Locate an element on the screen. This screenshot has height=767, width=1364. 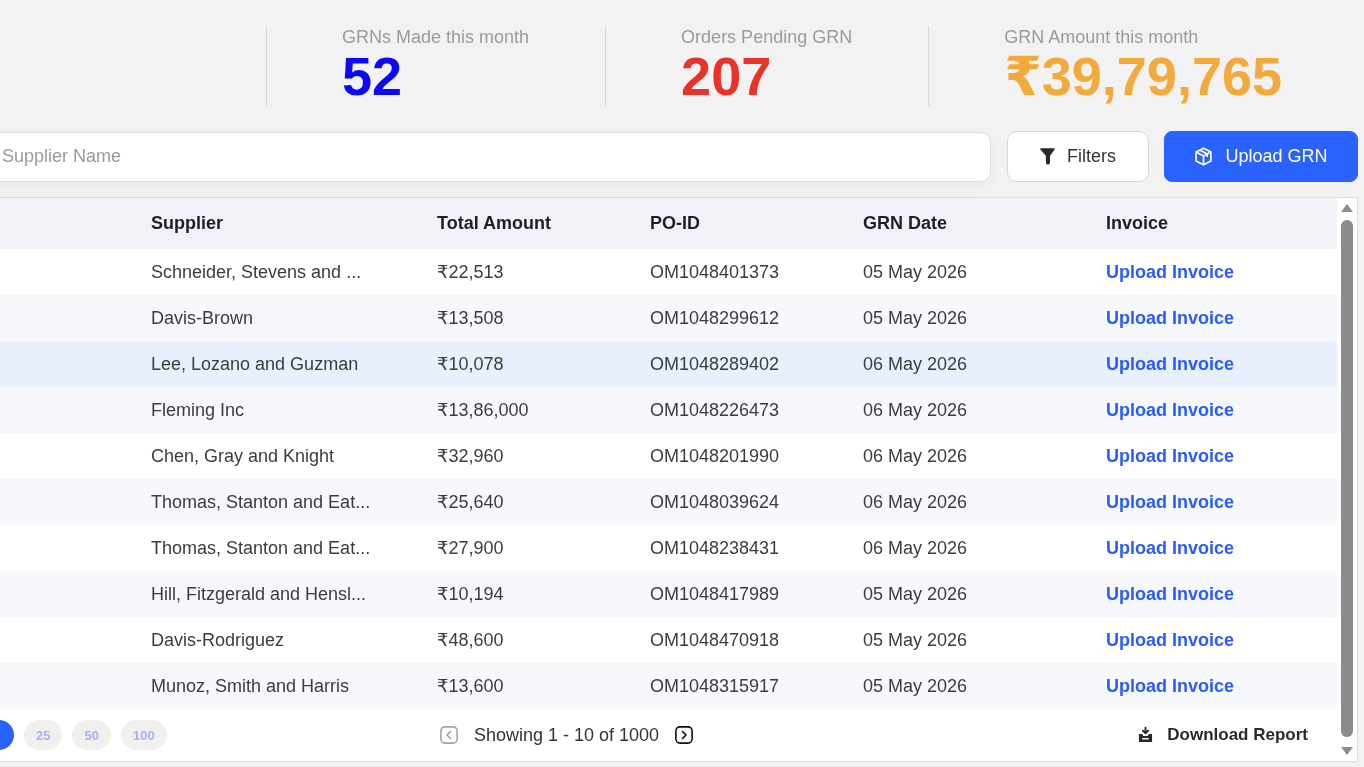
table-row: Hill, Fitzgerald and Hensl... ₹10,194 OM1048417989 05 May 2026 Upload Invoice is located at coordinates (668, 594).